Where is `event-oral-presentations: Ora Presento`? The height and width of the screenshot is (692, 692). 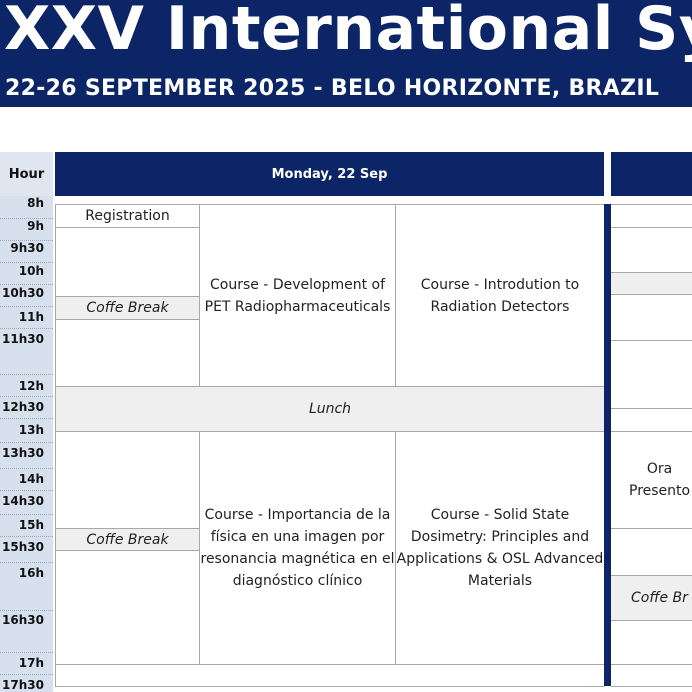
event-oral-presentations: Ora Presento is located at coordinates (651, 480).